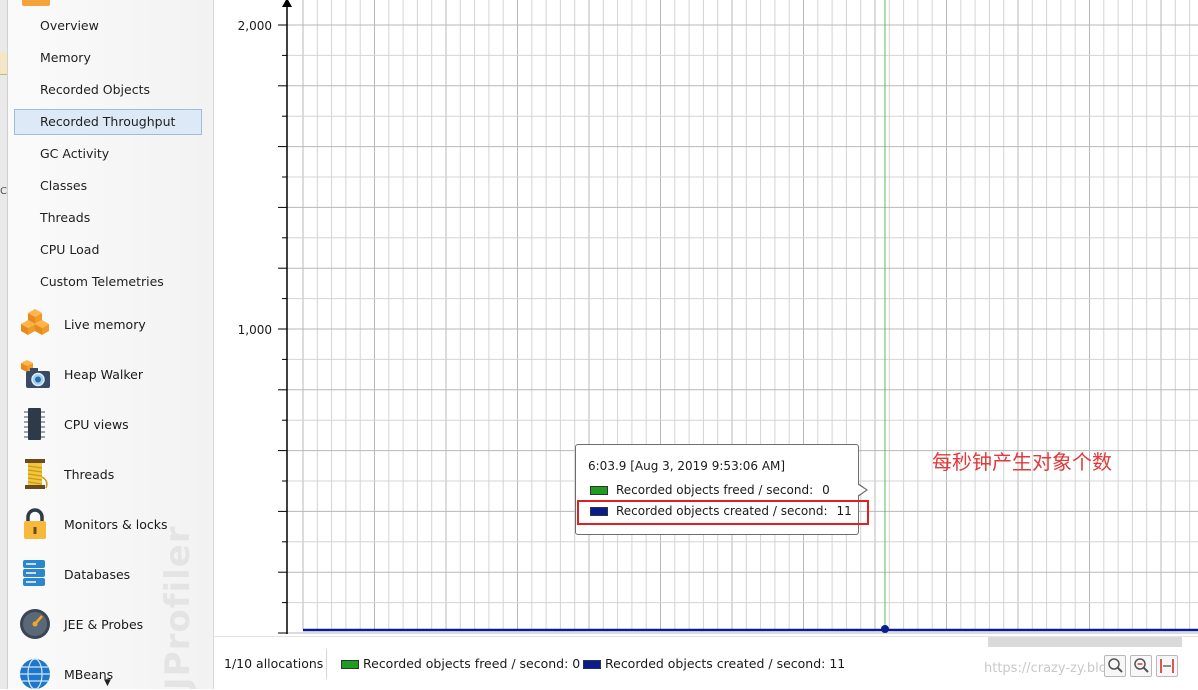 The width and height of the screenshot is (1198, 690). I want to click on red-highlight-box, so click(723, 512).